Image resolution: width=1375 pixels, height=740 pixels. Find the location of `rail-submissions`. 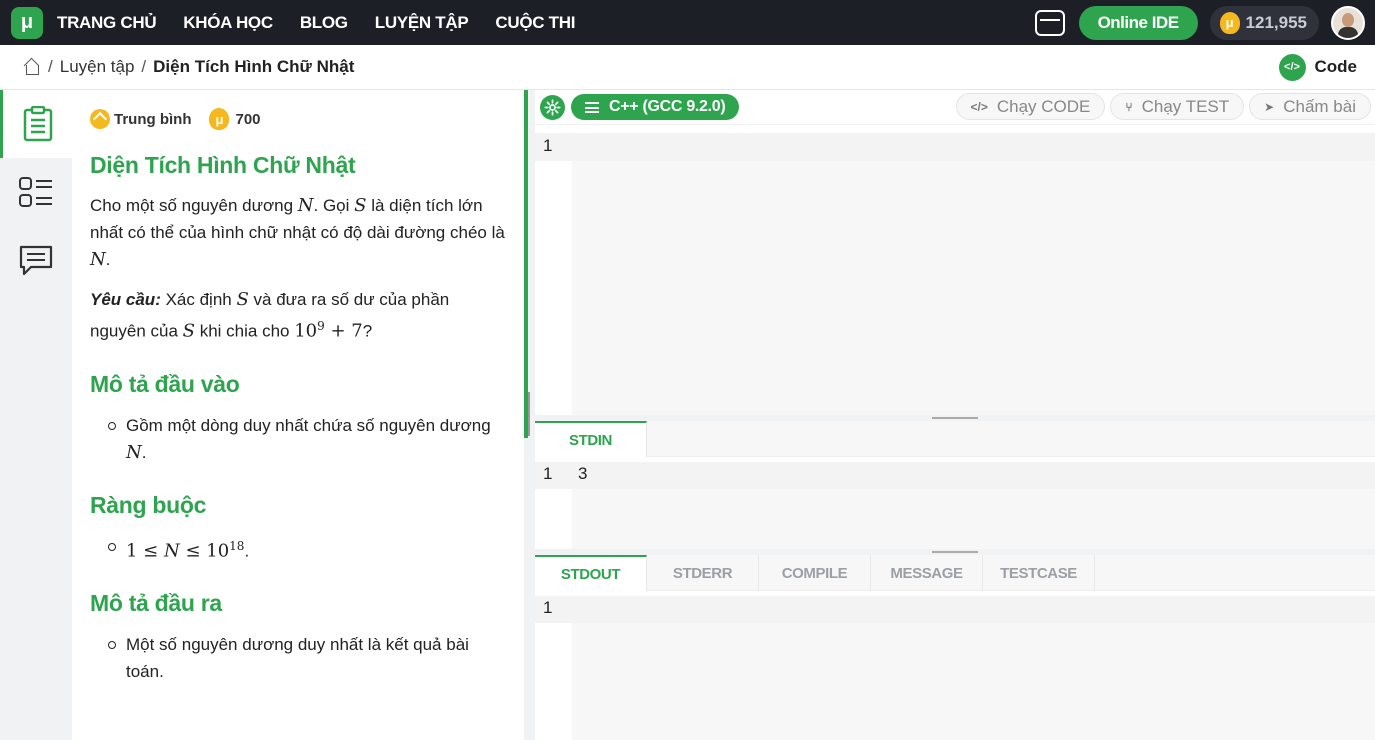

rail-submissions is located at coordinates (36, 192).